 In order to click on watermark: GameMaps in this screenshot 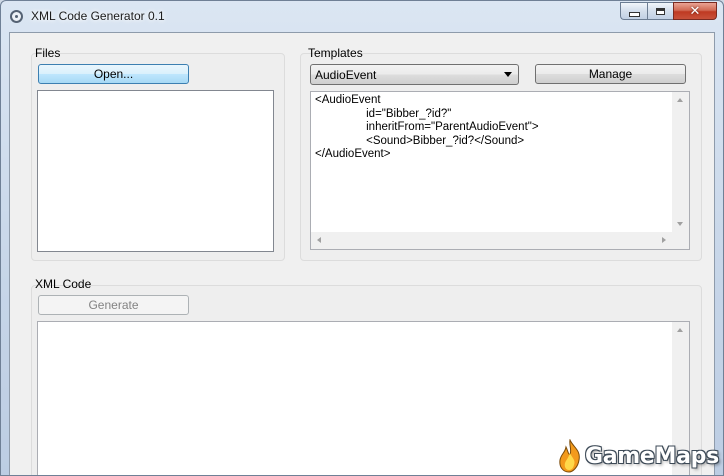, I will do `click(640, 456)`.